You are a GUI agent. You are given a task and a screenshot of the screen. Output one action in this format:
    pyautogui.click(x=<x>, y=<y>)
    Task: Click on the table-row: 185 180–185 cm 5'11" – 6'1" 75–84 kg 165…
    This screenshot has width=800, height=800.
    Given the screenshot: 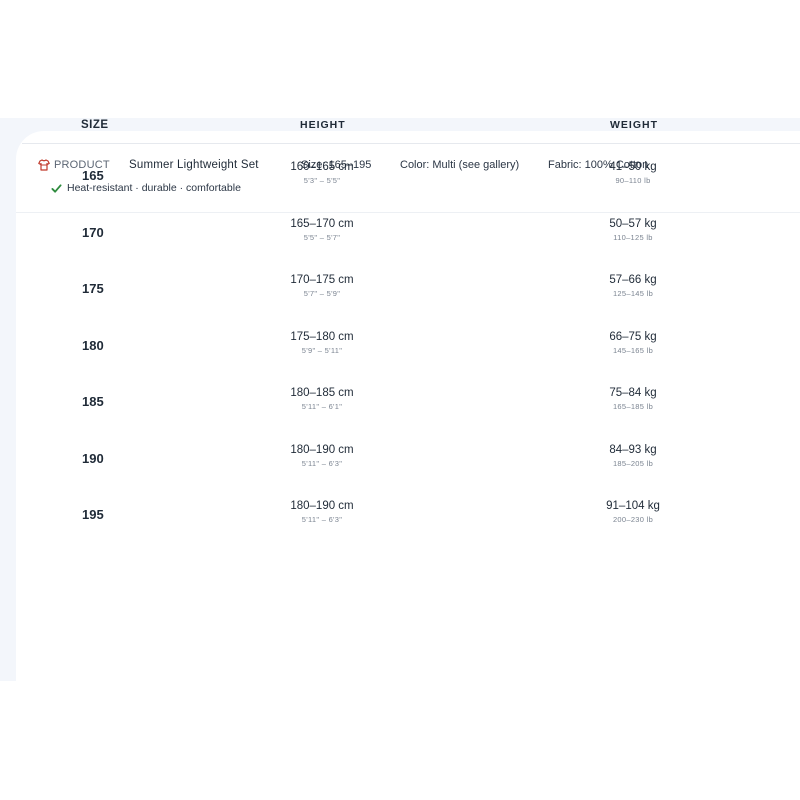 What is the action you would take?
    pyautogui.click(x=411, y=399)
    